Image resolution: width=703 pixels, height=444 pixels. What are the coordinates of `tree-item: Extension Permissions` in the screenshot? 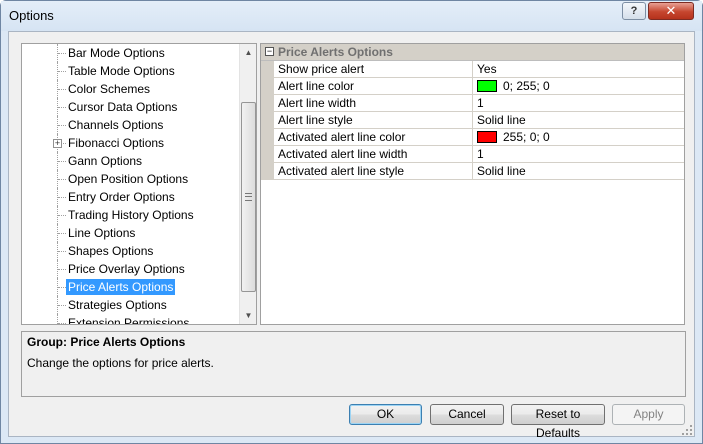 It's located at (132, 319).